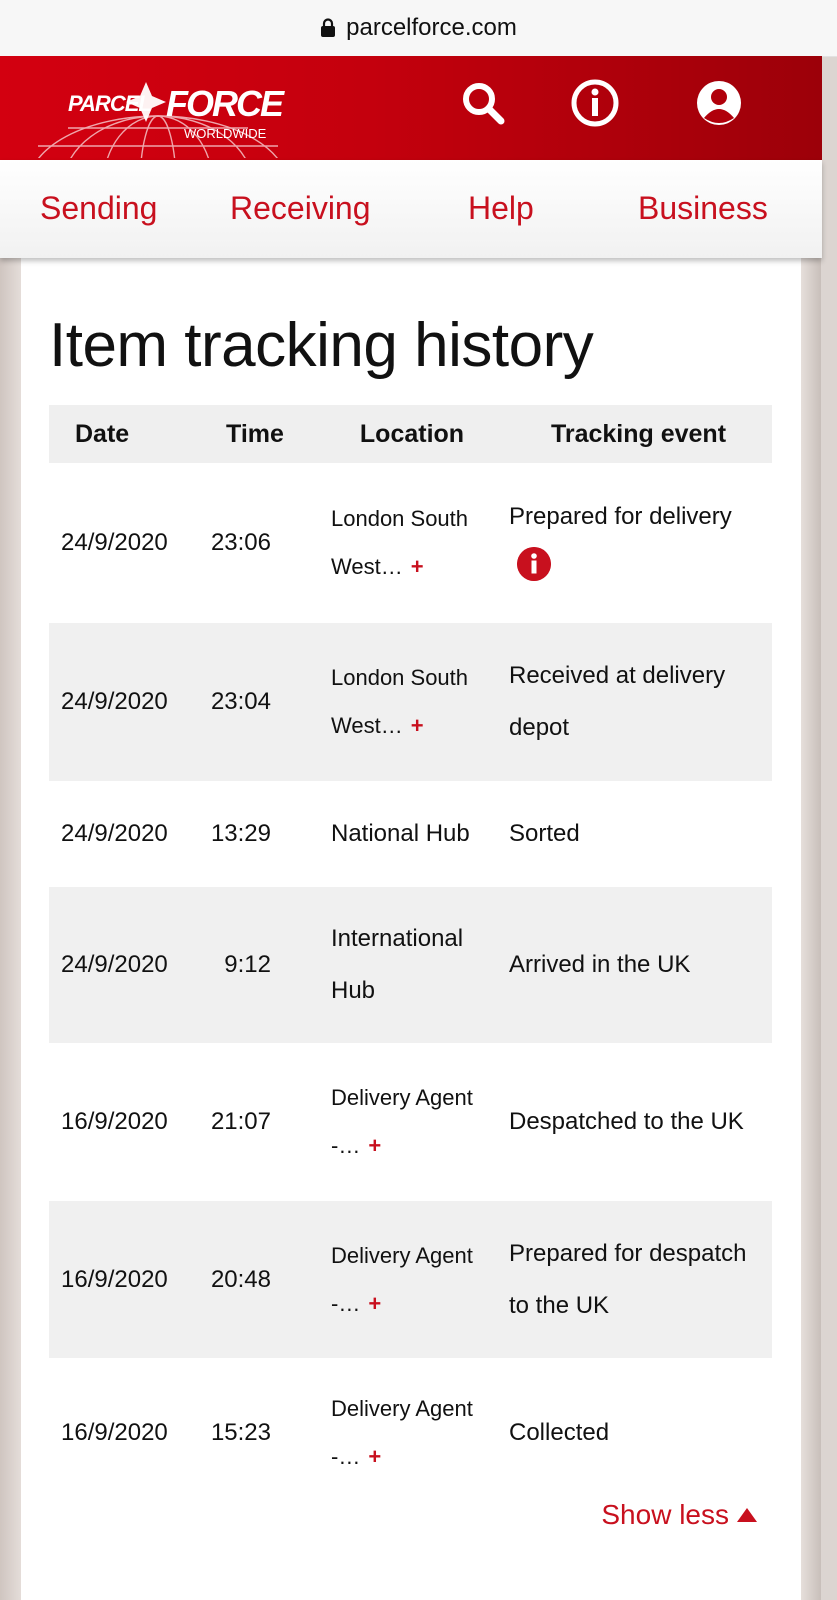 The width and height of the screenshot is (837, 1600). I want to click on row-event: Received at delivery depot, so click(638, 702).